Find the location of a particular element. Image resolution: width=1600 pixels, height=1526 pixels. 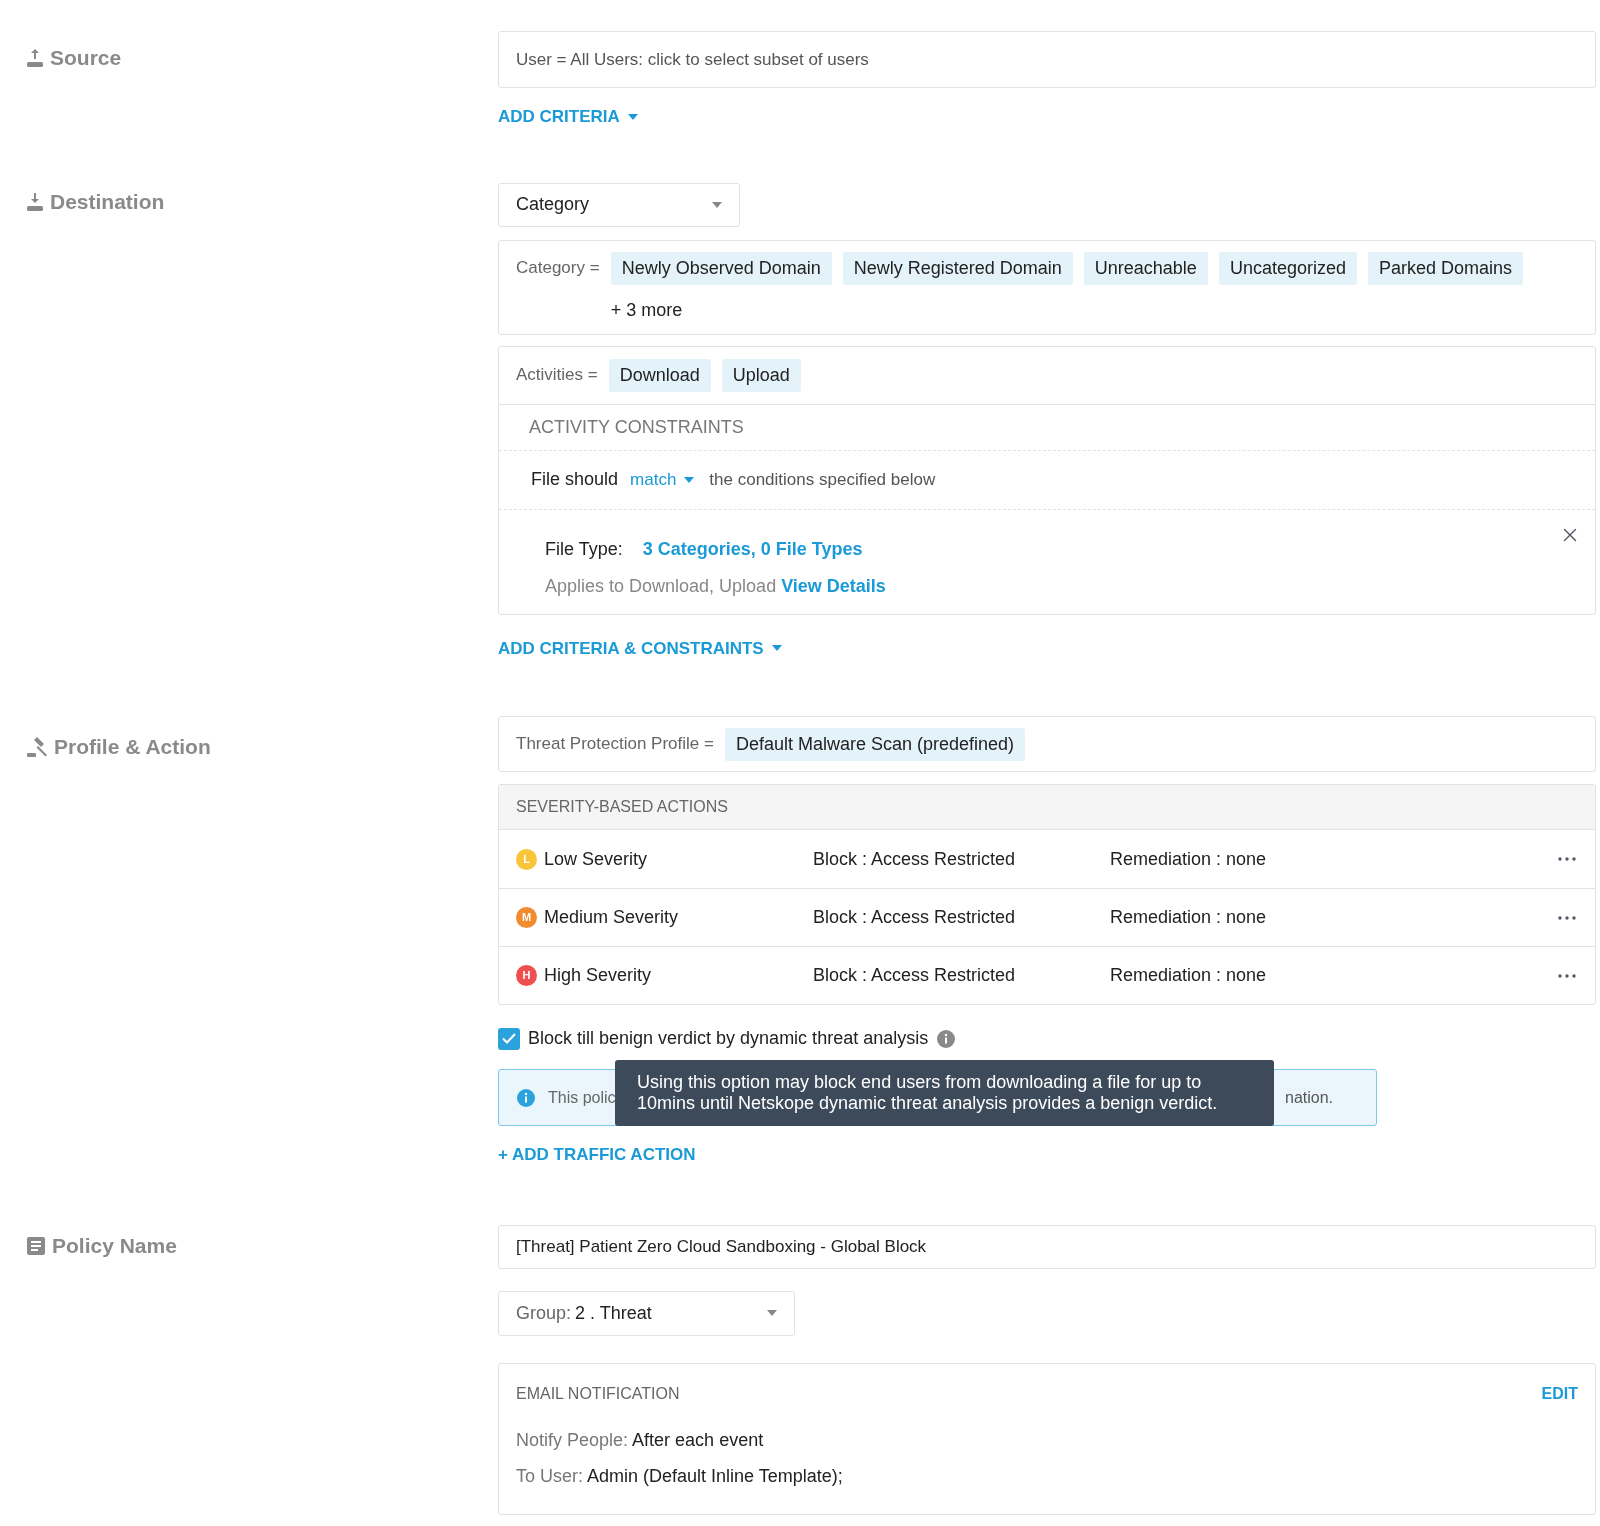

match-dropdown: match is located at coordinates (662, 479).